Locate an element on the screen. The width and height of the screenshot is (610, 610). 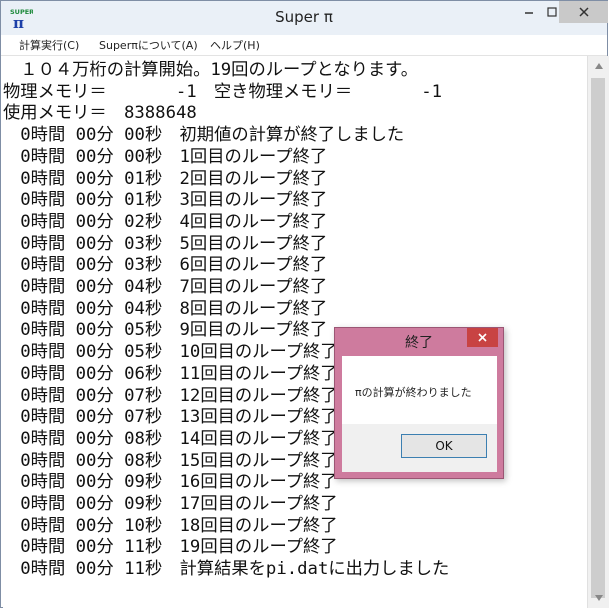
menu-bar: 計算実行(C) Superπについて(A) ヘルプ(H) is located at coordinates (304, 45).